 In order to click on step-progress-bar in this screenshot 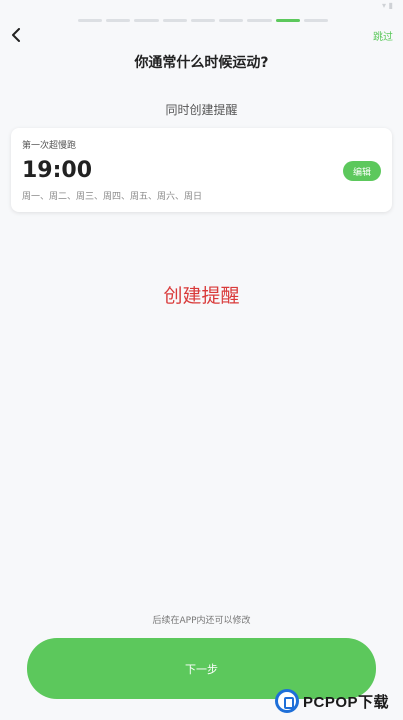, I will do `click(203, 20)`.